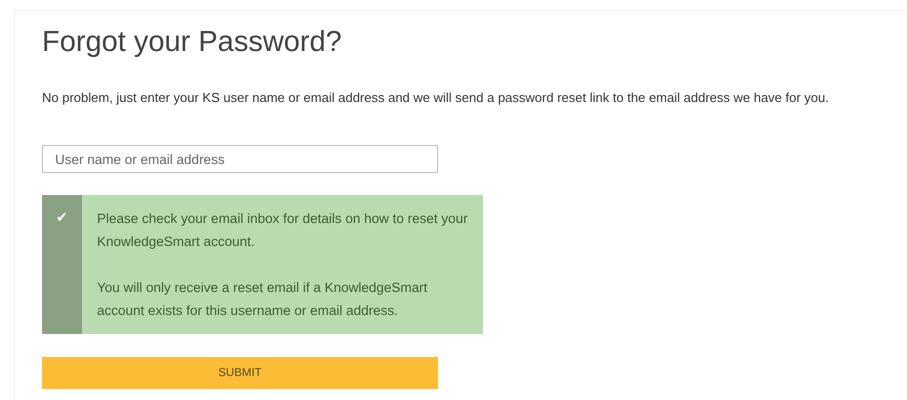 The image size is (907, 400). What do you see at coordinates (62, 217) in the screenshot?
I see `check-icon: ✔` at bounding box center [62, 217].